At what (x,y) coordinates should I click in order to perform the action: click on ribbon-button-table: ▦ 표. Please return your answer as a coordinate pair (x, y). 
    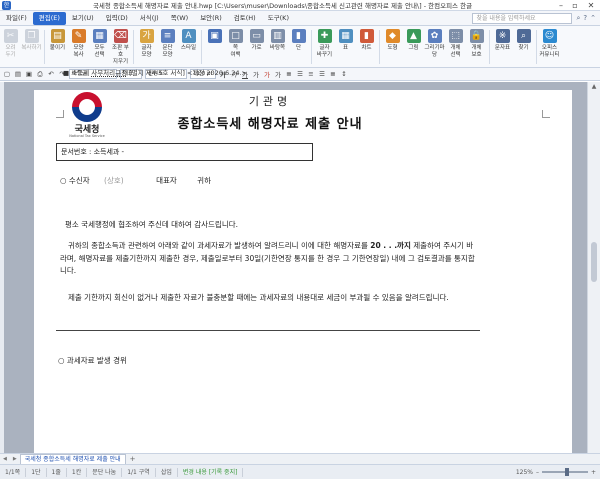
    Looking at the image, I should click on (345, 40).